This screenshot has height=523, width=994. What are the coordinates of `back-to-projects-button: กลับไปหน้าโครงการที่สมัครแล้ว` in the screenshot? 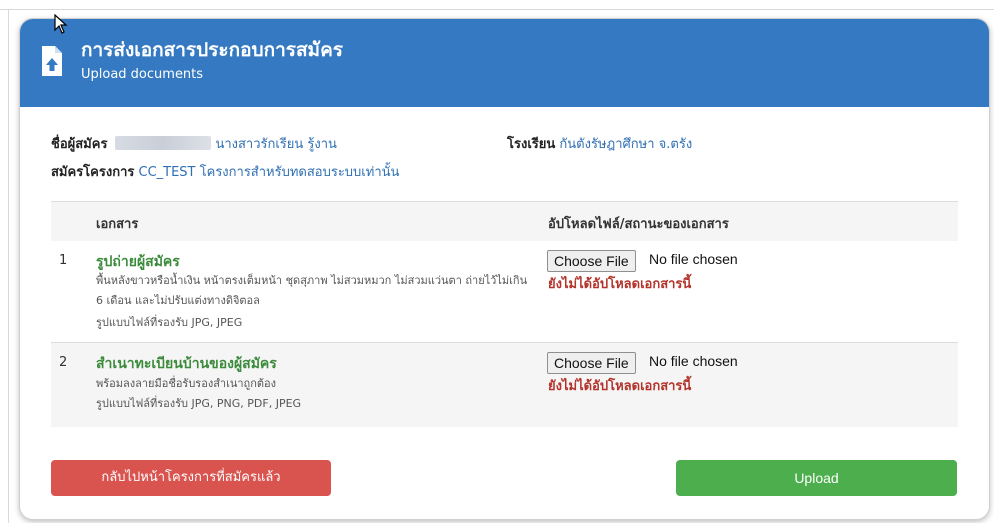 It's located at (191, 478).